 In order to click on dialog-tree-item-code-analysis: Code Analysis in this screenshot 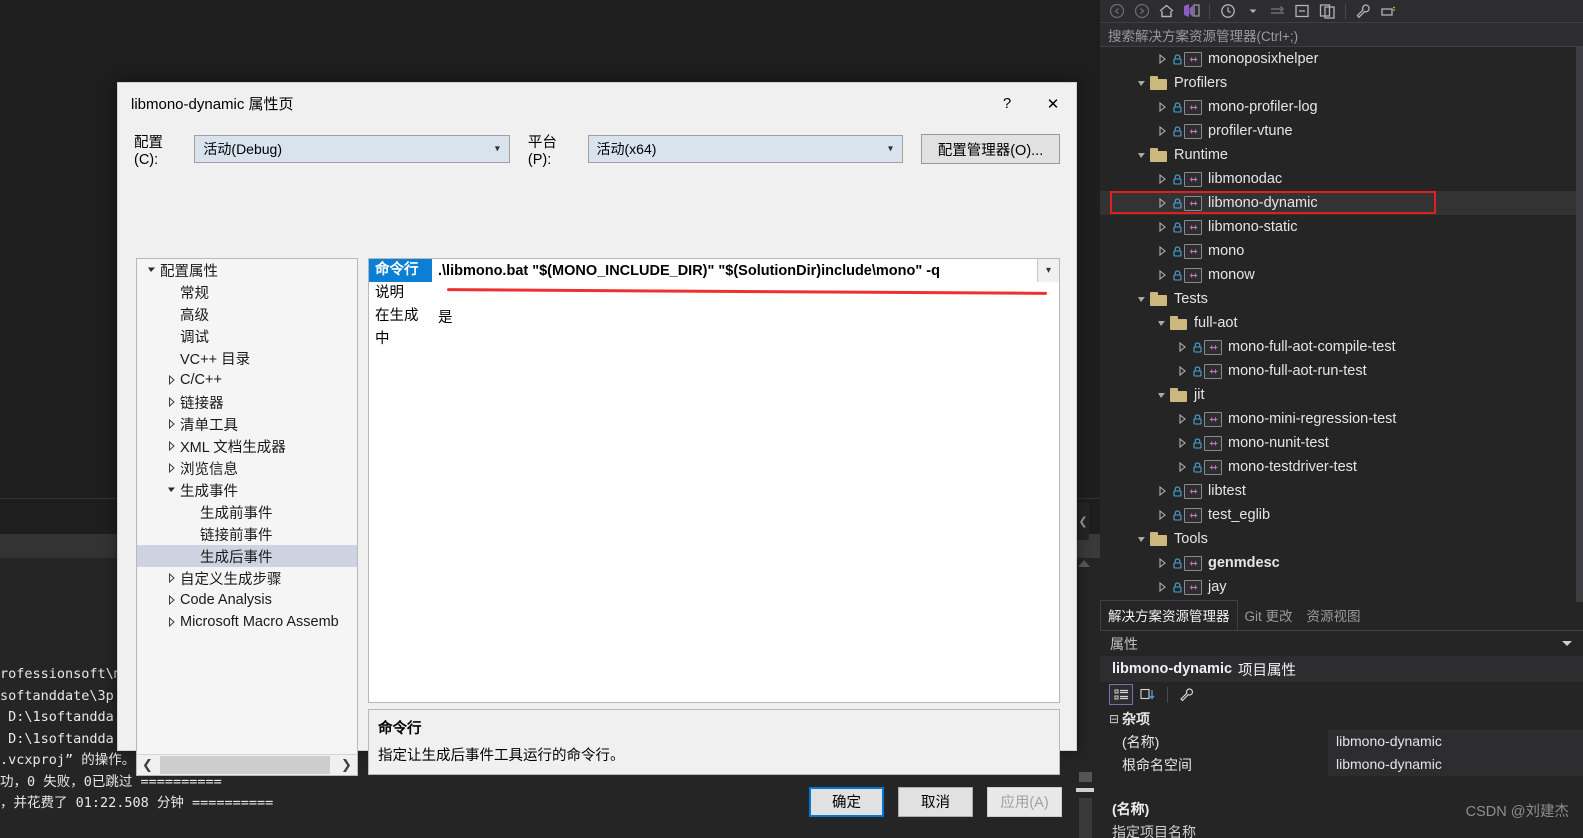, I will do `click(247, 600)`.